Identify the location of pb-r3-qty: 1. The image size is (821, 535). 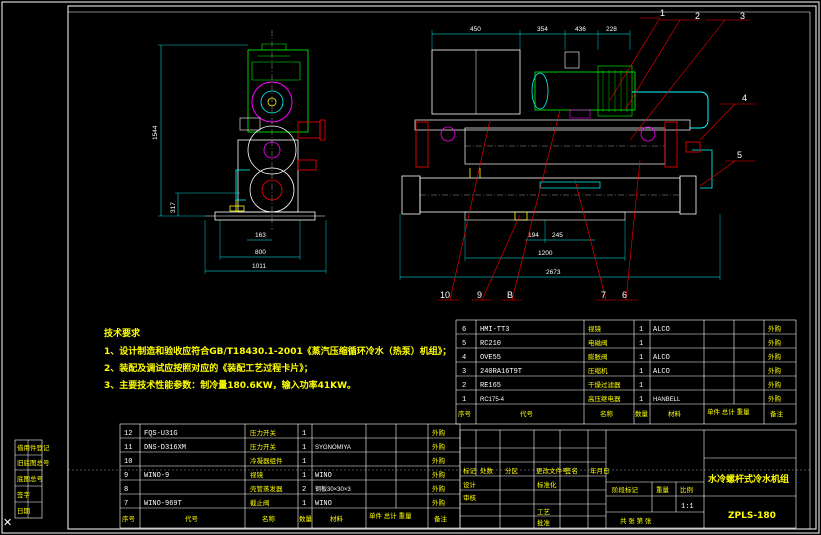
(304, 476).